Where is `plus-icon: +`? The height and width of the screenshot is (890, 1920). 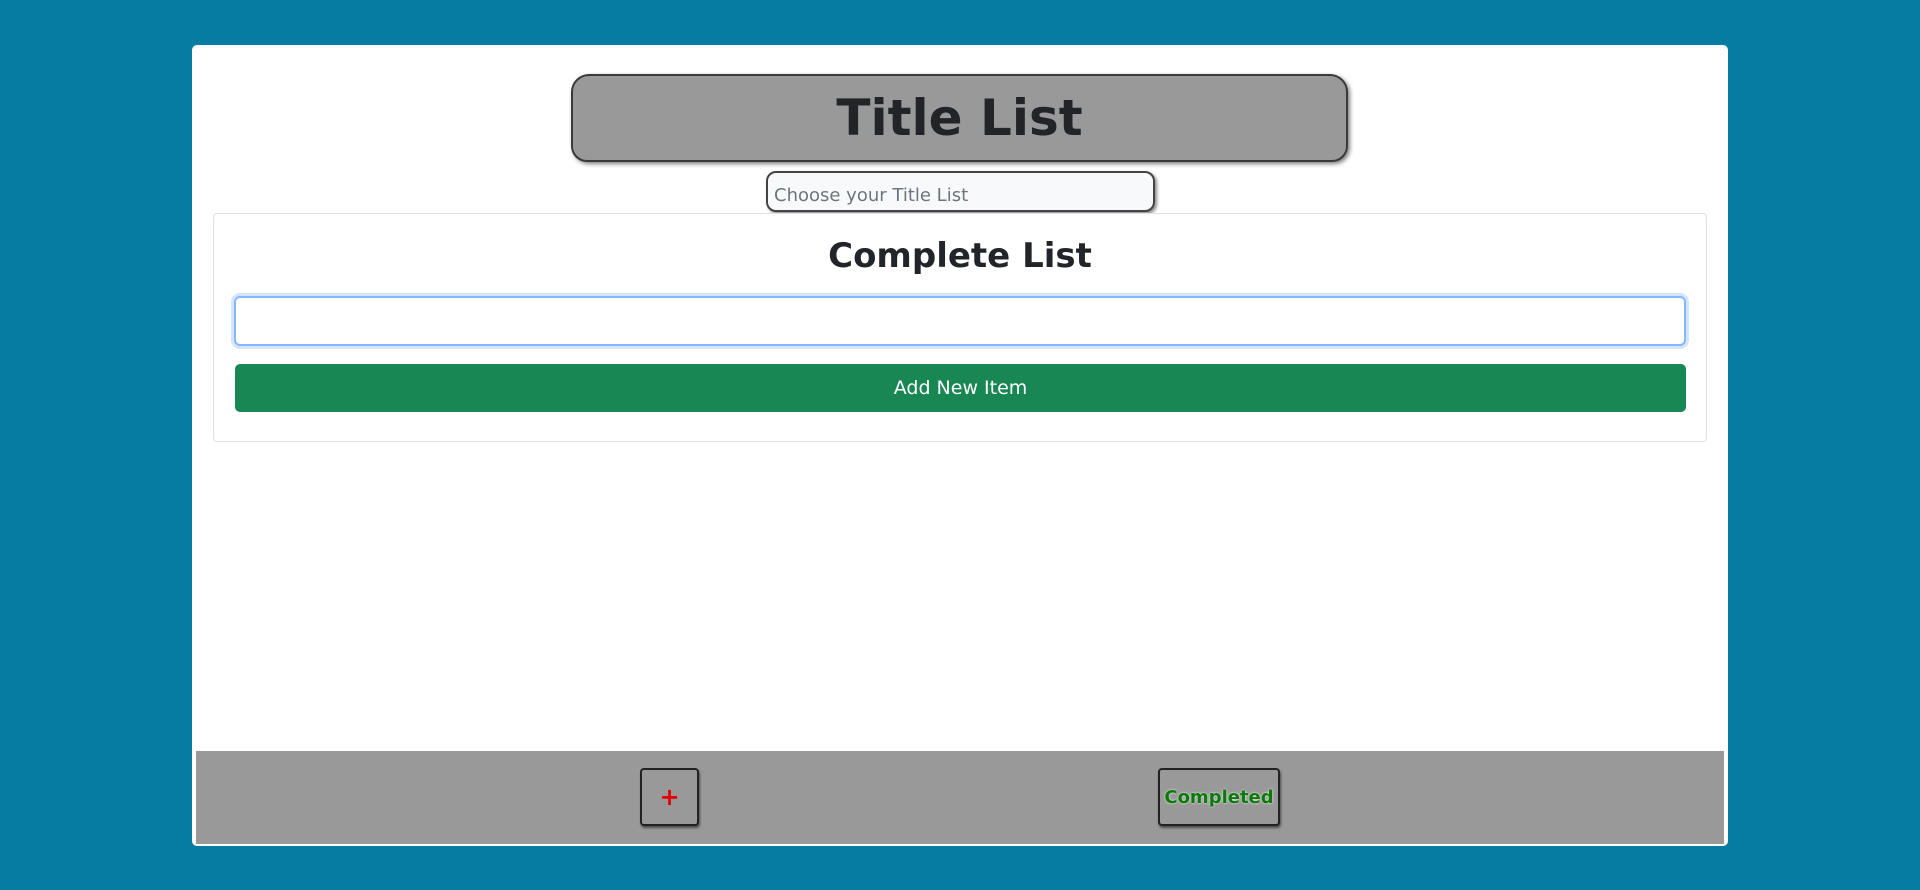
plus-icon: + is located at coordinates (669, 797).